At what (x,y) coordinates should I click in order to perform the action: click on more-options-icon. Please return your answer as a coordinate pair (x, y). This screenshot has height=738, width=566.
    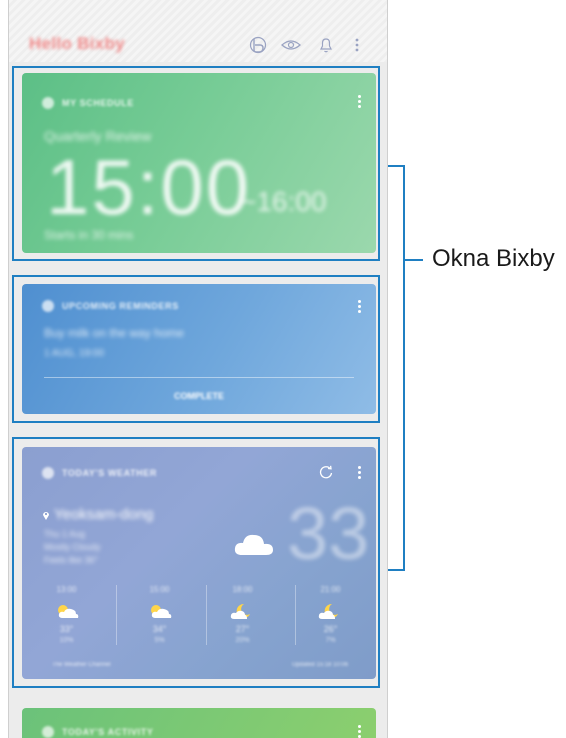
    Looking at the image, I should click on (357, 45).